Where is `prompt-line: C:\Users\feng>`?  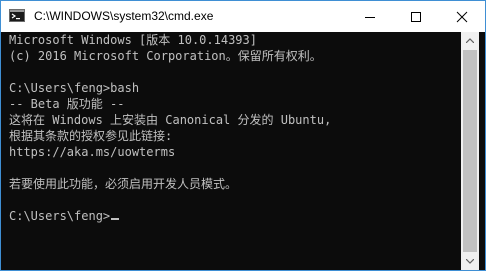 prompt-line: C:\Users\feng> is located at coordinates (64, 216).